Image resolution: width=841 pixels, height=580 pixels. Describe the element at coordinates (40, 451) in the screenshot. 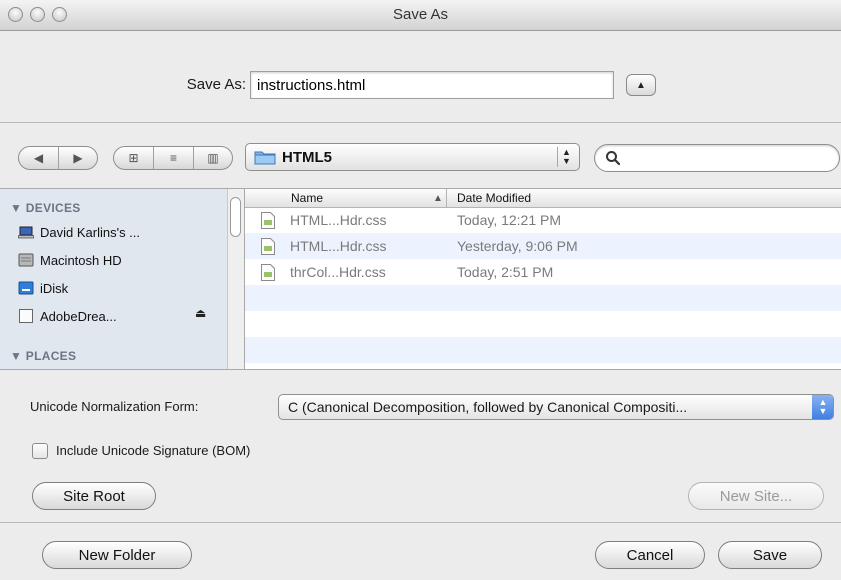

I see `bom-checkbox` at that location.